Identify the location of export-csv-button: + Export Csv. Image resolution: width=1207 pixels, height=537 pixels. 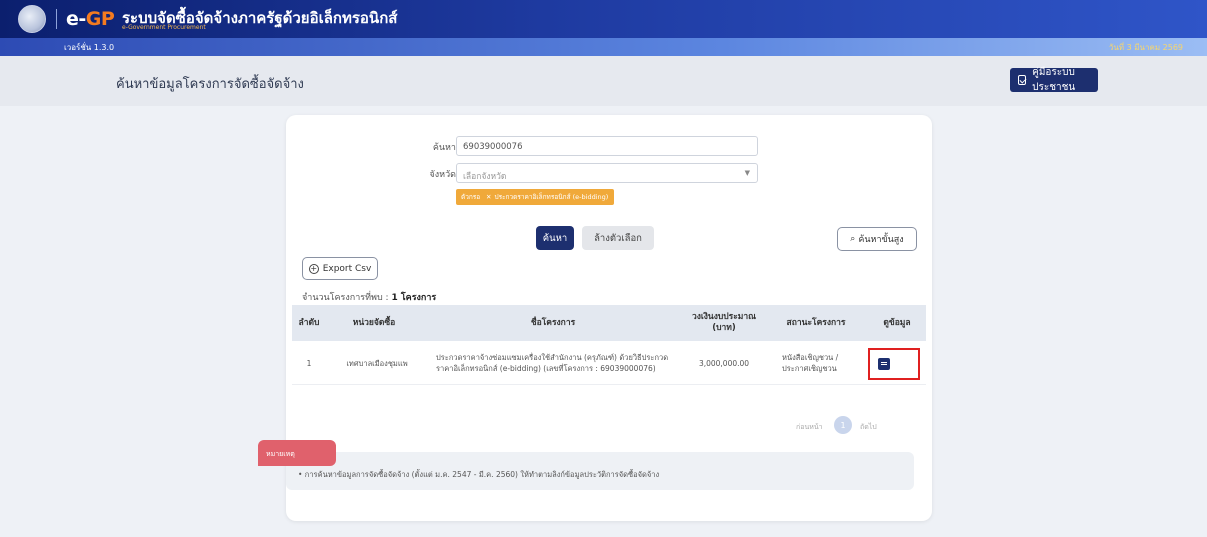
(340, 268).